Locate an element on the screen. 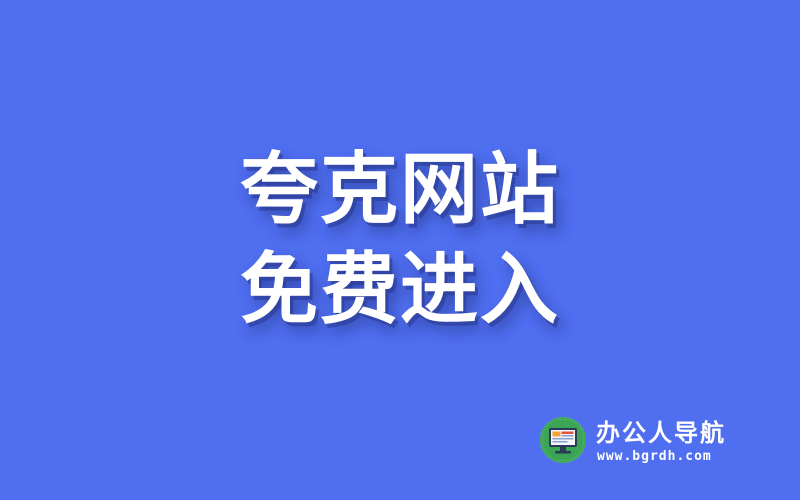 The image size is (800, 500). headline-line-2: 免费进入 is located at coordinates (399, 290).